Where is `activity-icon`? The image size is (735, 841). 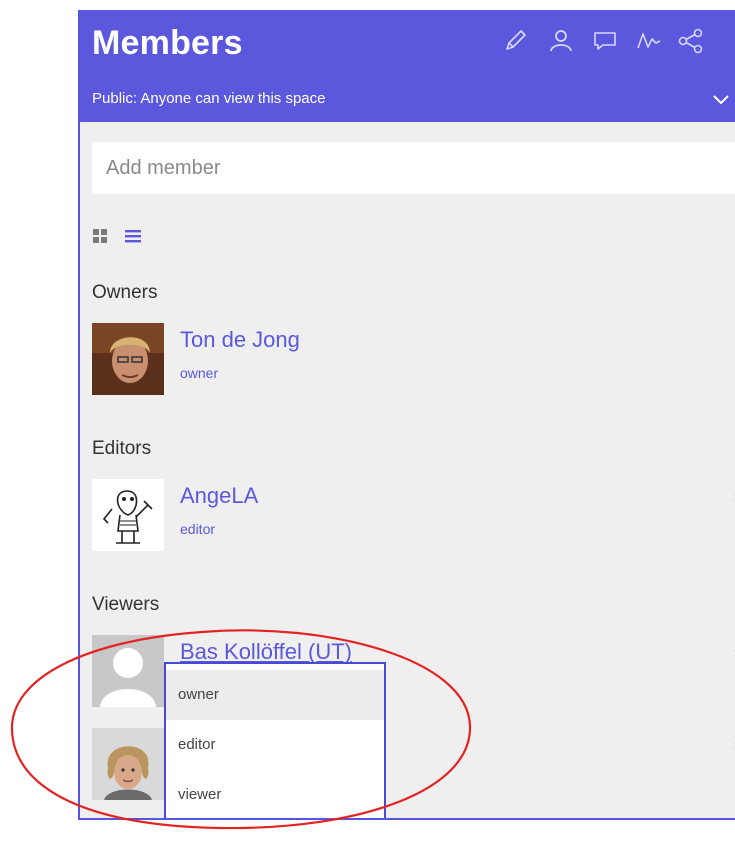
activity-icon is located at coordinates (649, 41).